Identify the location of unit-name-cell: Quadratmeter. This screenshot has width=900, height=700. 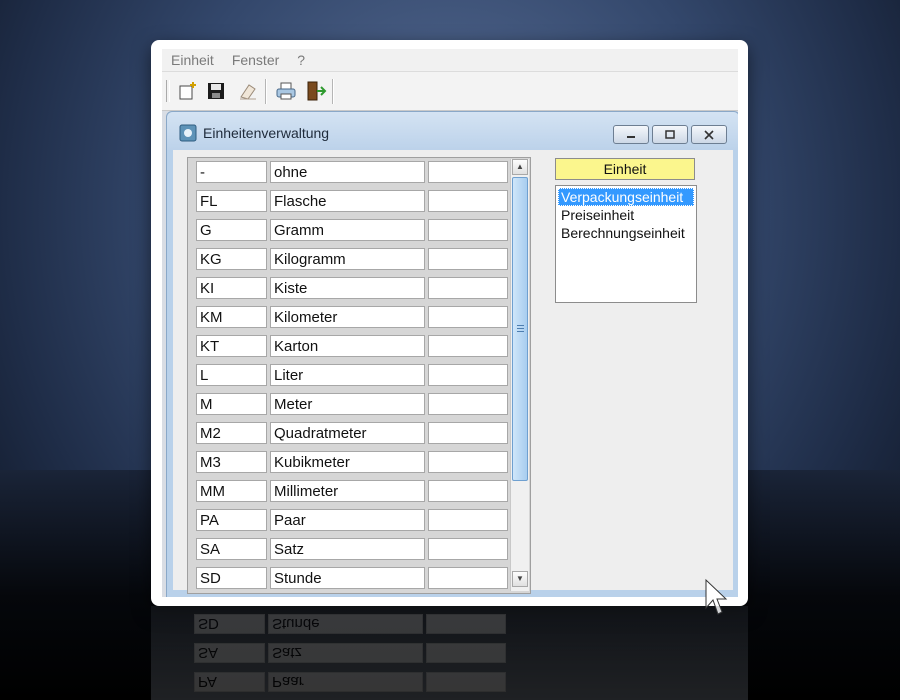
(347, 433).